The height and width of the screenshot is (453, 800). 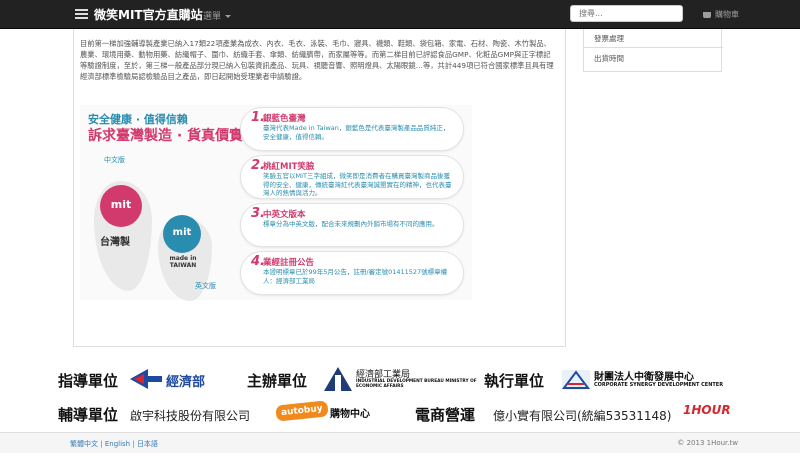 What do you see at coordinates (212, 17) in the screenshot?
I see `menu-dropdown-label: 選單` at bounding box center [212, 17].